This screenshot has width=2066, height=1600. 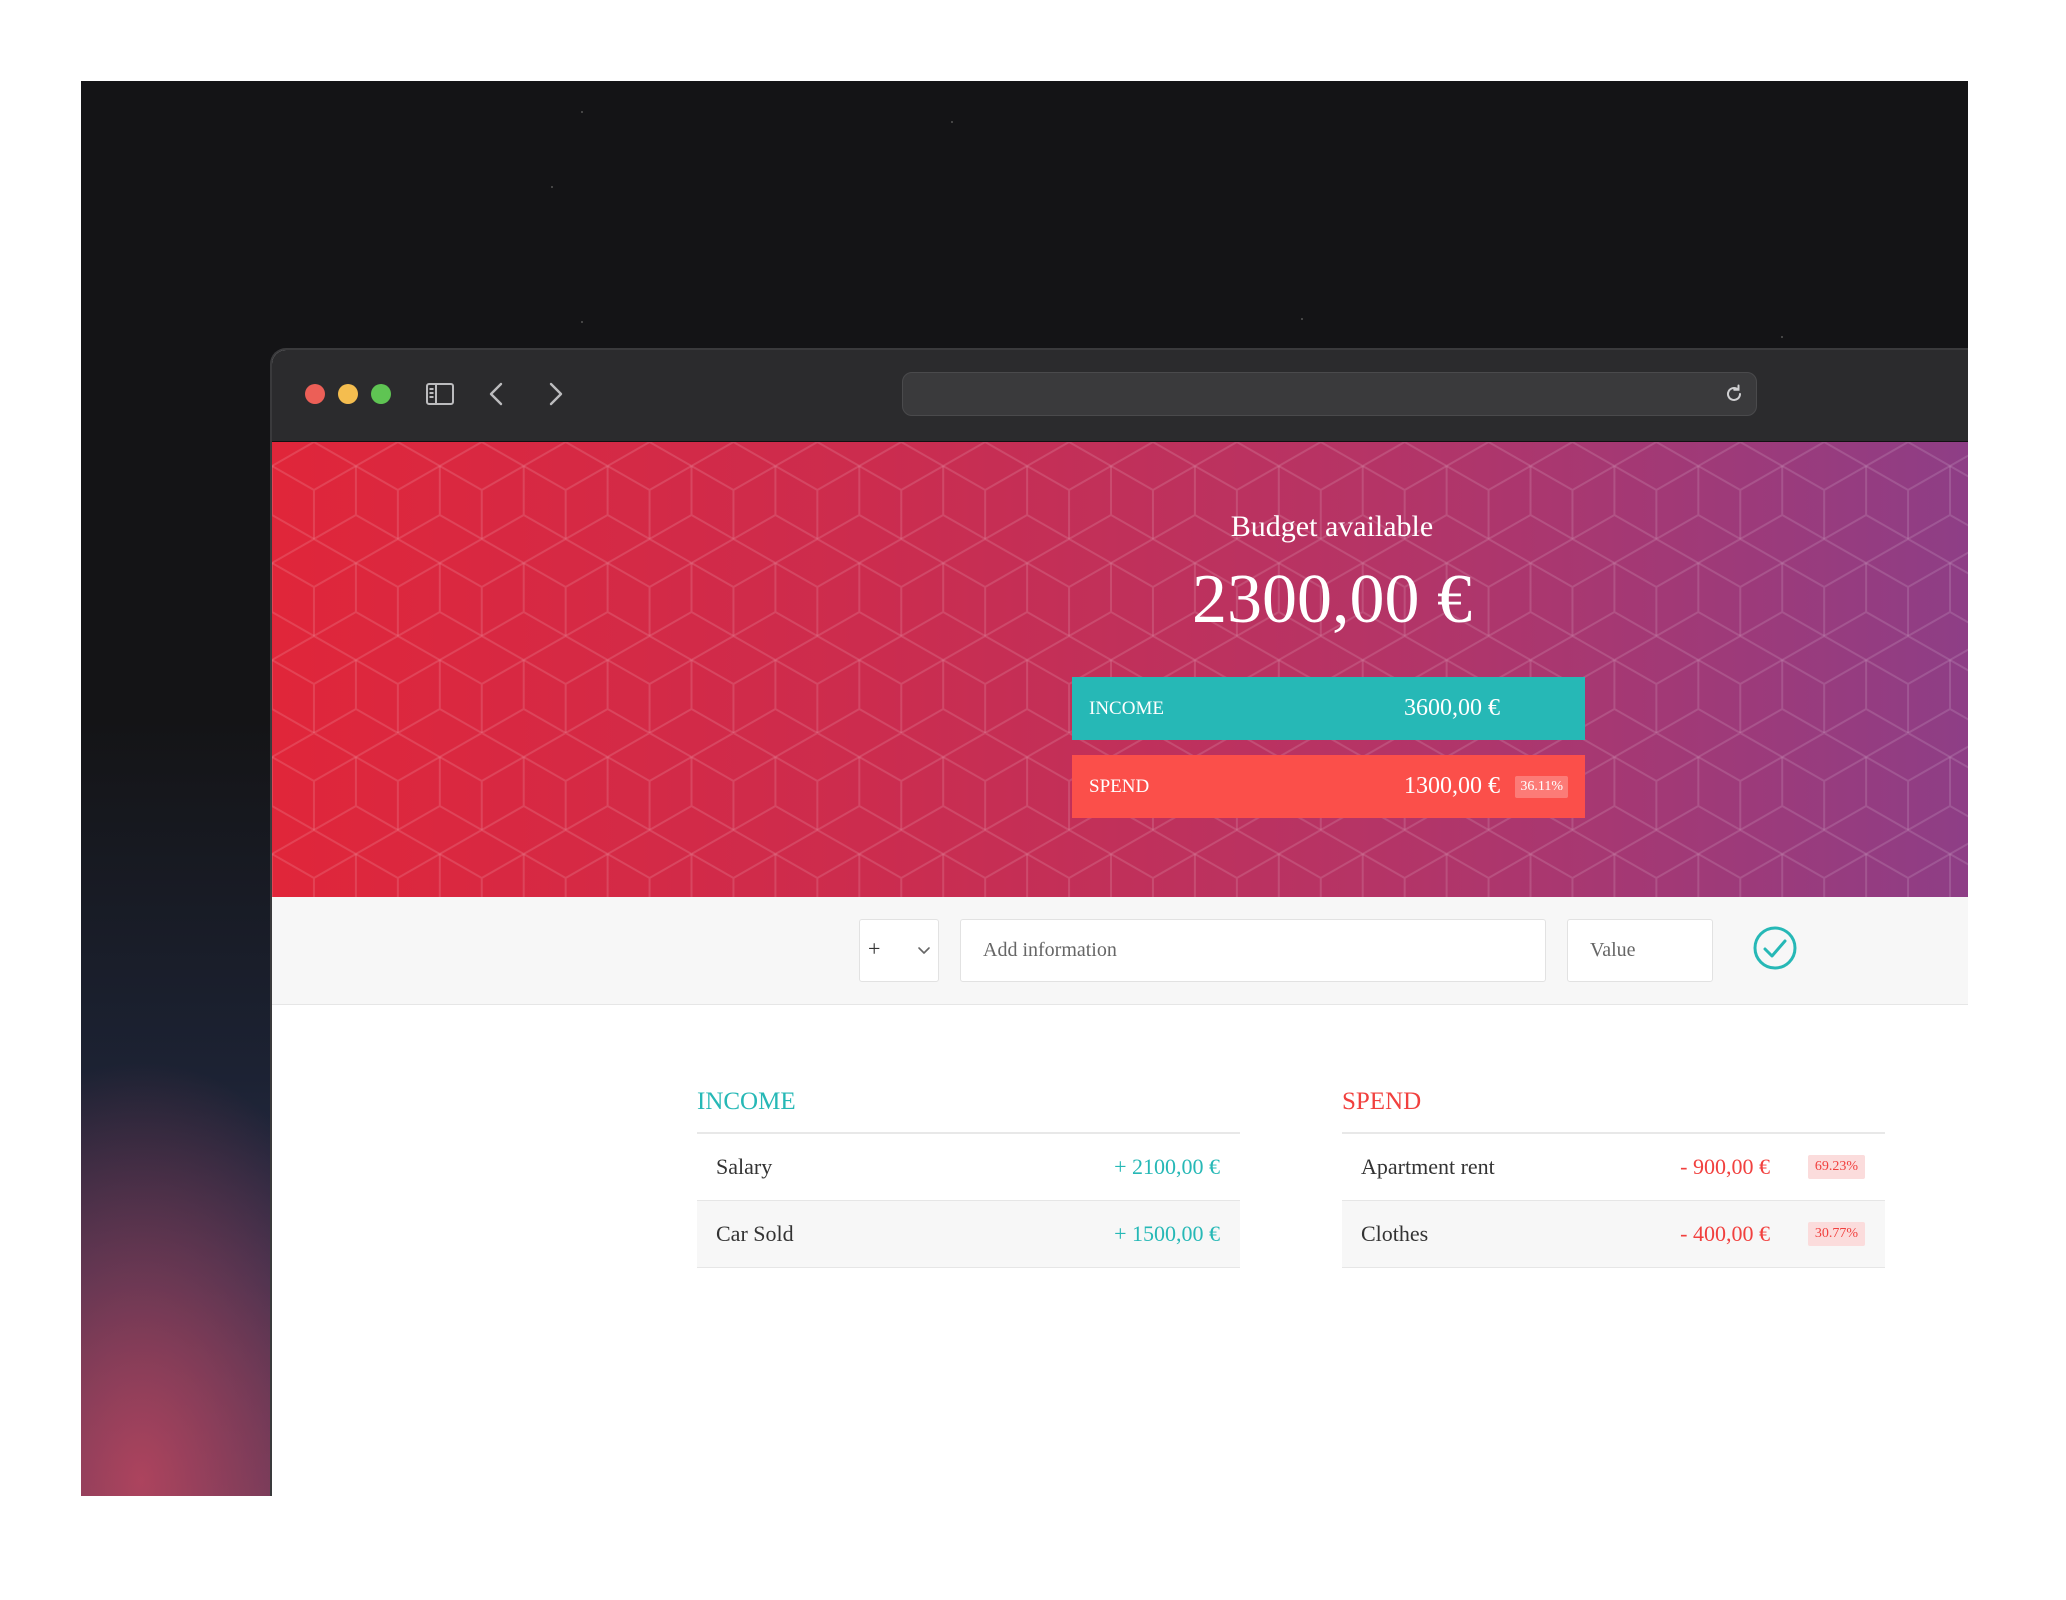 I want to click on spend-summary-label: SPEND, so click(x=1119, y=786).